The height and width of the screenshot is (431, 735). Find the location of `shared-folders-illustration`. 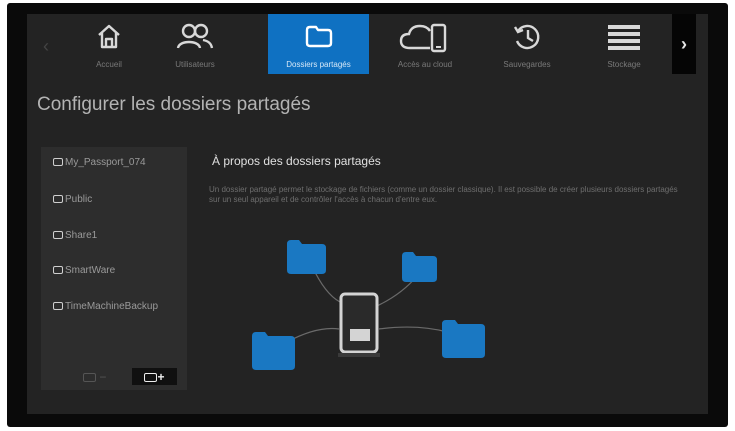

shared-folders-illustration is located at coordinates (368, 305).